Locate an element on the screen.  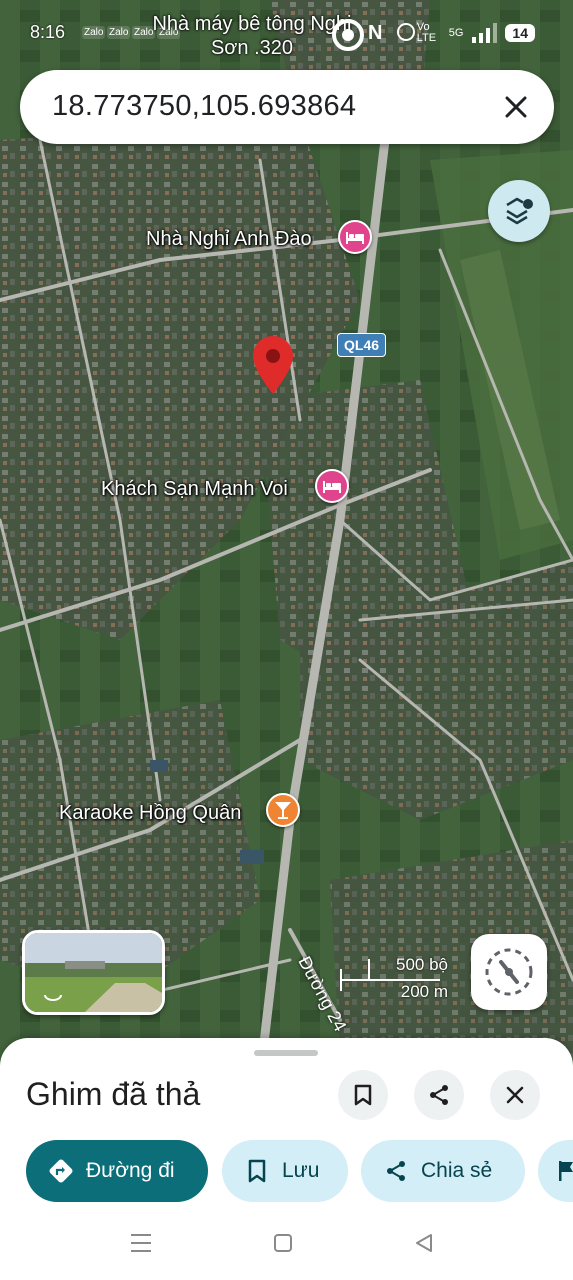
search-bar: 18.773750,105.693864 is located at coordinates (287, 107).